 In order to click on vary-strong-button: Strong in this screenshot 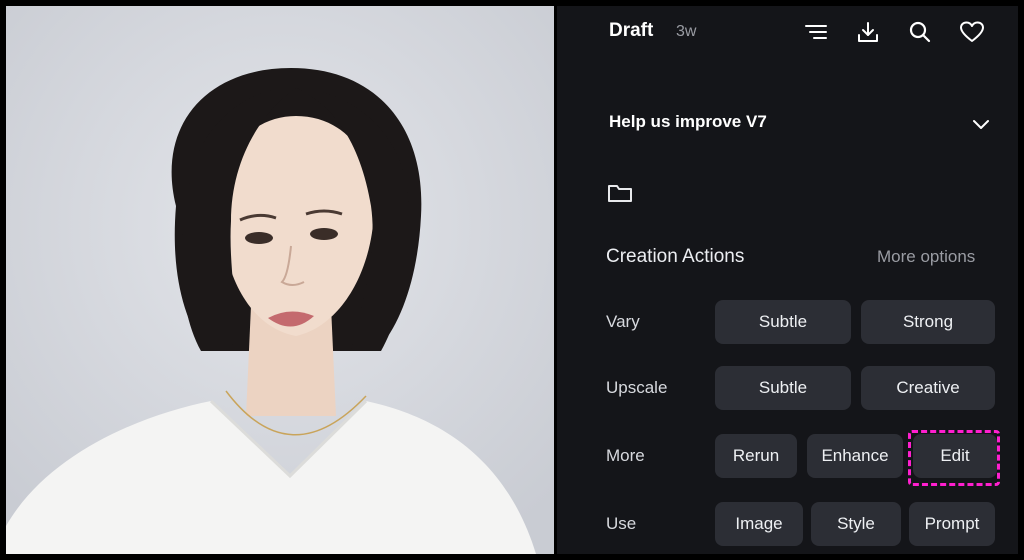, I will do `click(928, 322)`.